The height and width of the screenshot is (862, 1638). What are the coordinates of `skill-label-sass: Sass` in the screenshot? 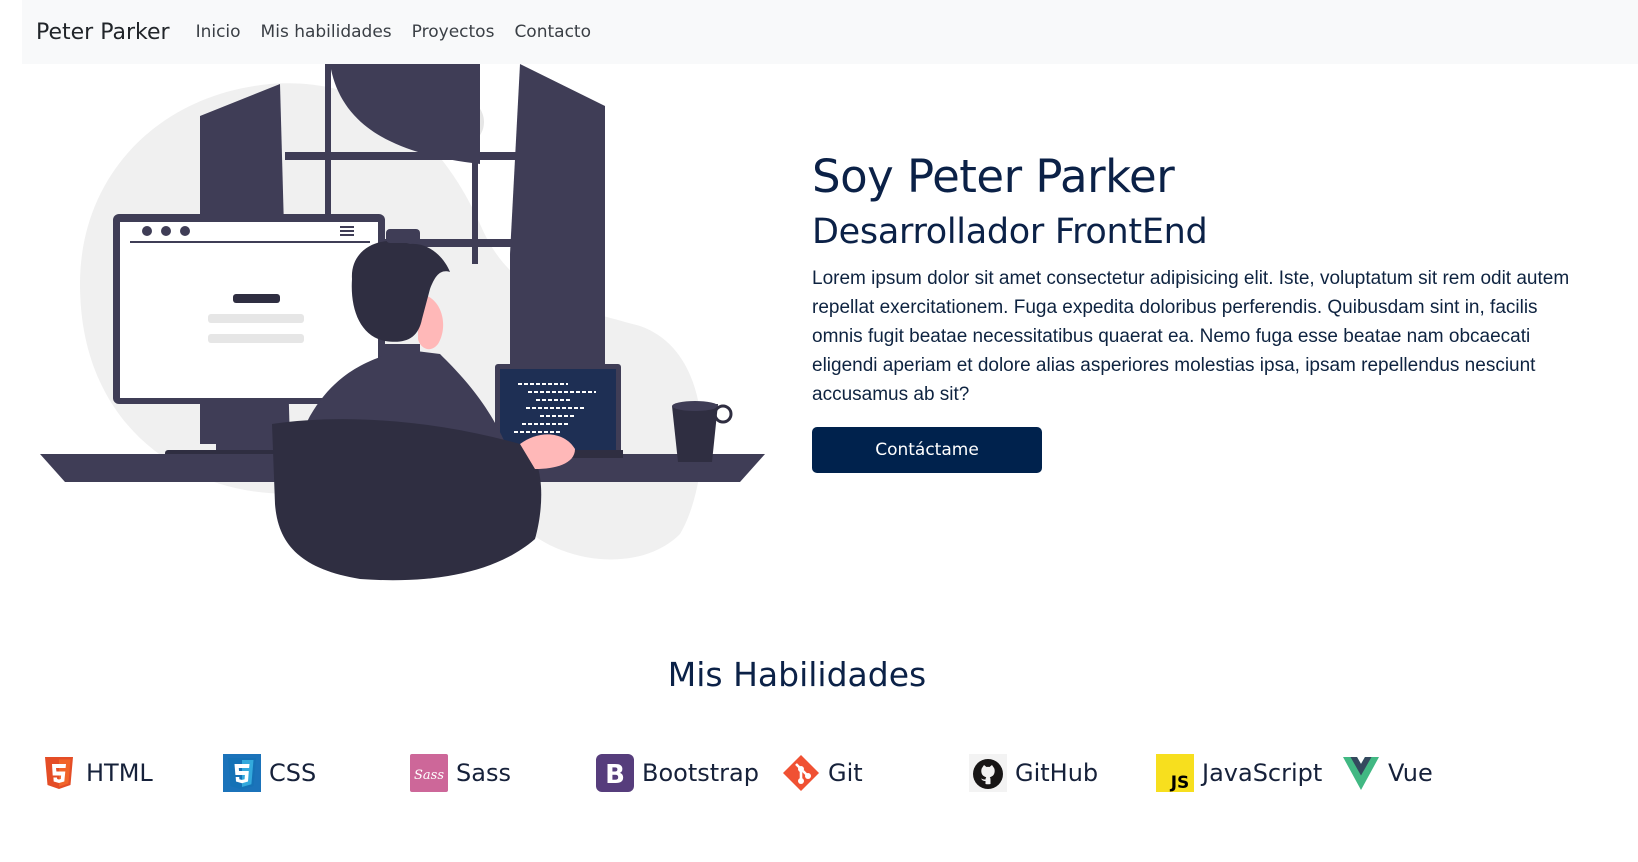 It's located at (483, 773).